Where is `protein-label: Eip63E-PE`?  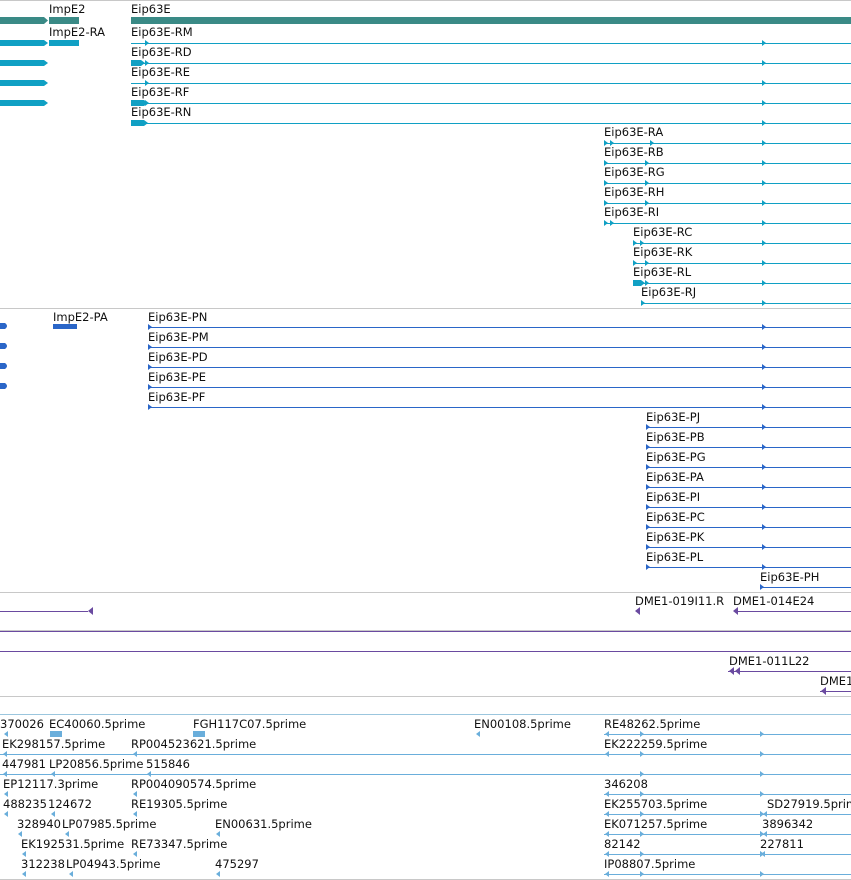
protein-label: Eip63E-PE is located at coordinates (177, 377).